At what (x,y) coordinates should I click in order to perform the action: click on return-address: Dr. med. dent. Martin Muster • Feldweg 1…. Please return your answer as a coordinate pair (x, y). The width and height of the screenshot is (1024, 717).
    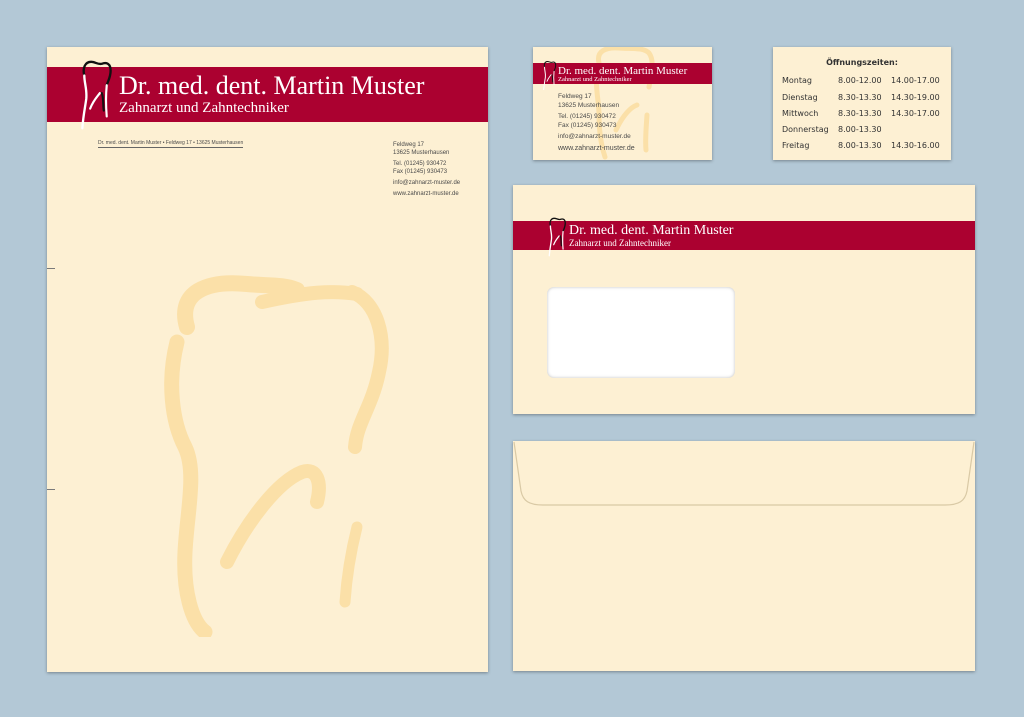
    Looking at the image, I should click on (171, 144).